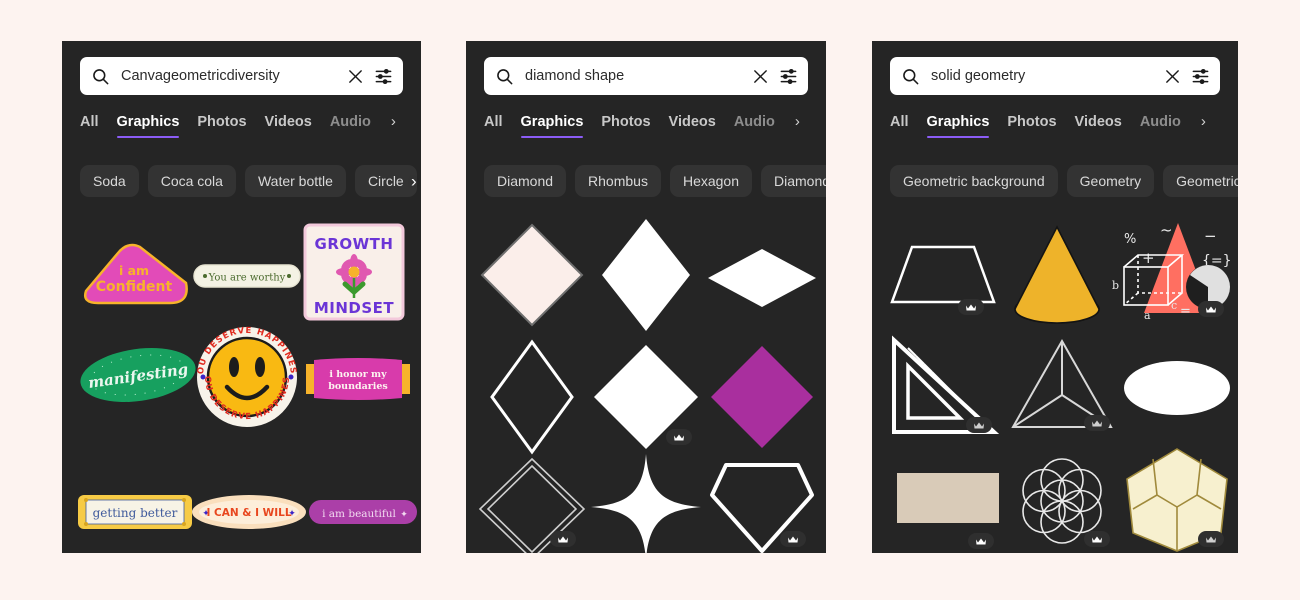 The width and height of the screenshot is (1300, 600). I want to click on result-tall-rhombus, so click(646, 275).